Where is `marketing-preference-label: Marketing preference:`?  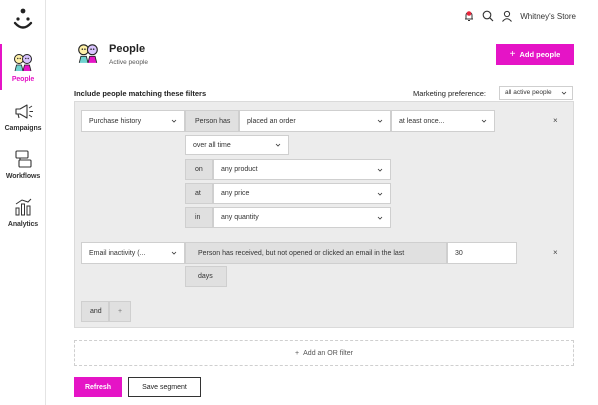 marketing-preference-label: Marketing preference: is located at coordinates (449, 93).